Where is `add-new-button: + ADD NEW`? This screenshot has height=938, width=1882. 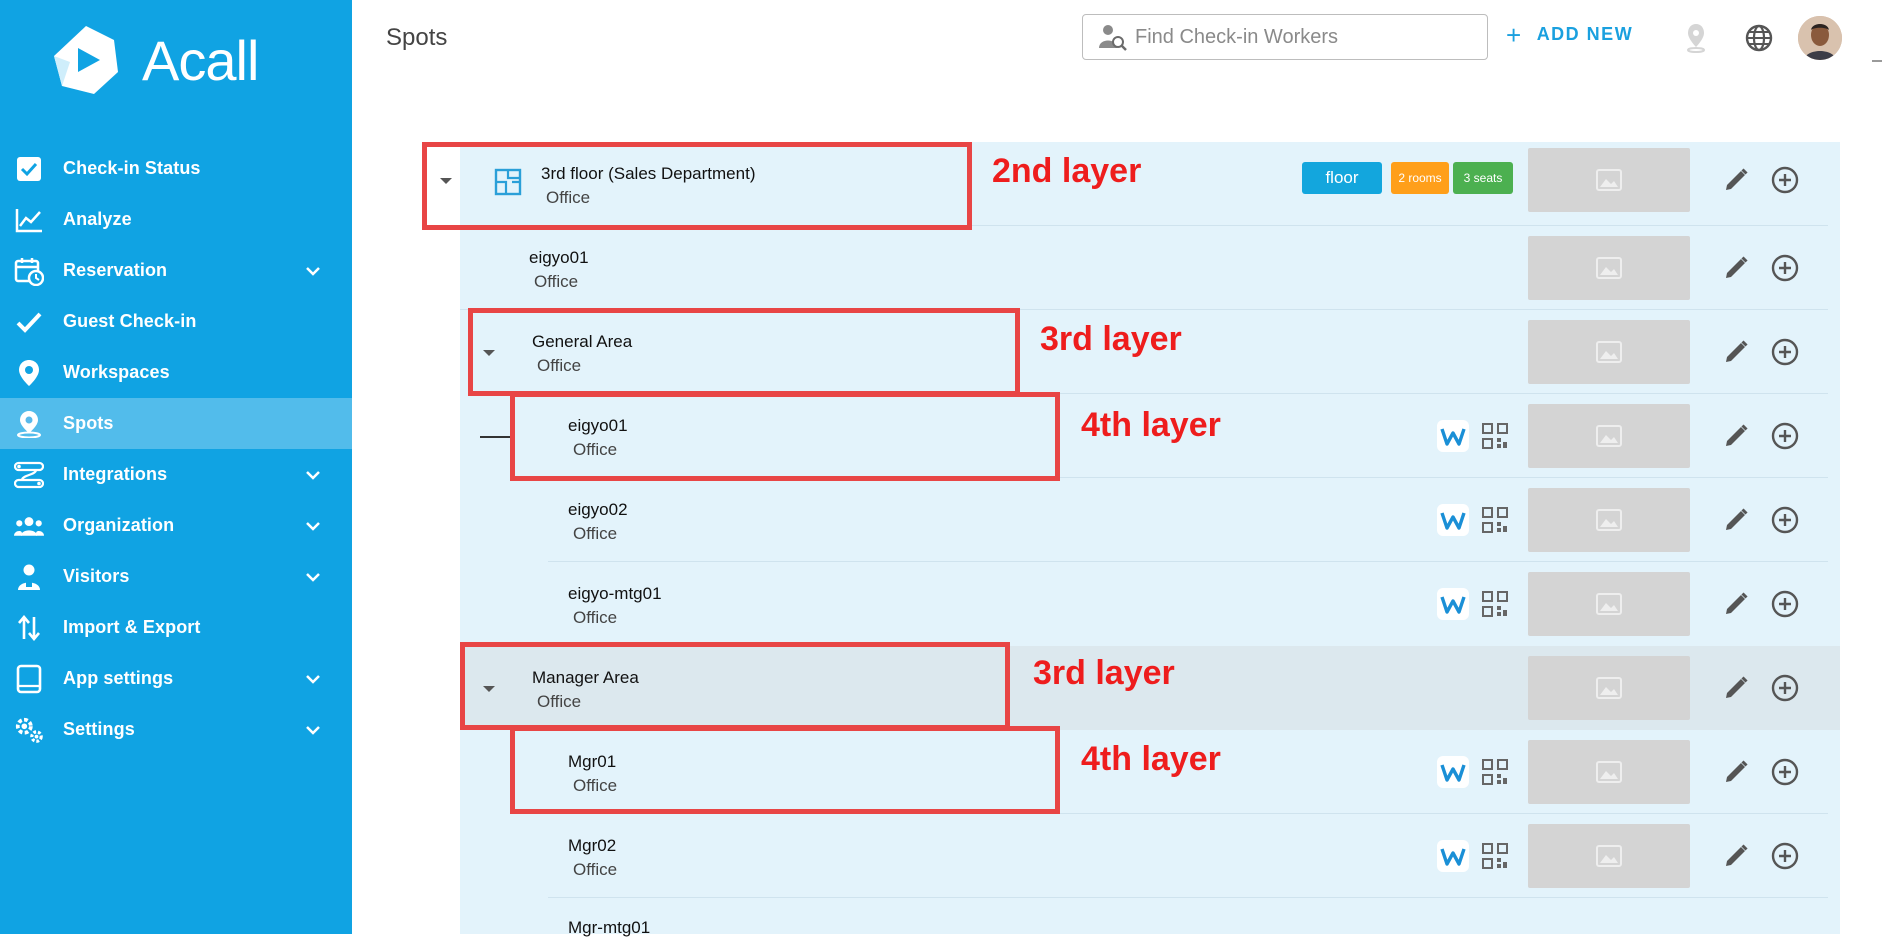
add-new-button: + ADD NEW is located at coordinates (1569, 34).